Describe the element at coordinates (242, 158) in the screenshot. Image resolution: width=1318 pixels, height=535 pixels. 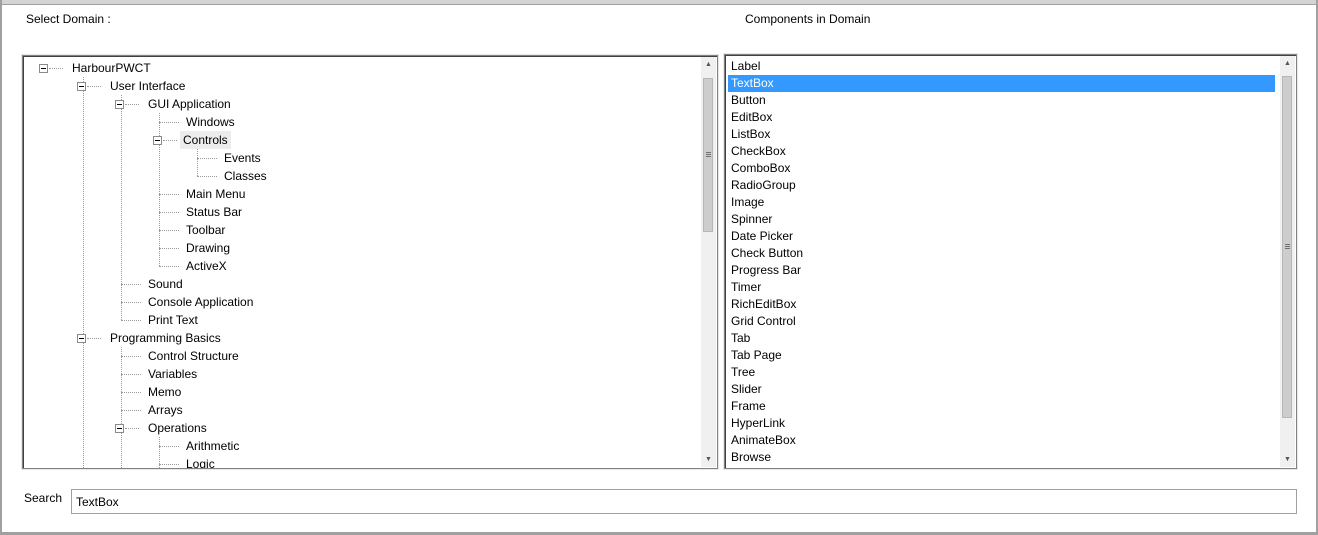
I see `tree-node-label: Events` at that location.